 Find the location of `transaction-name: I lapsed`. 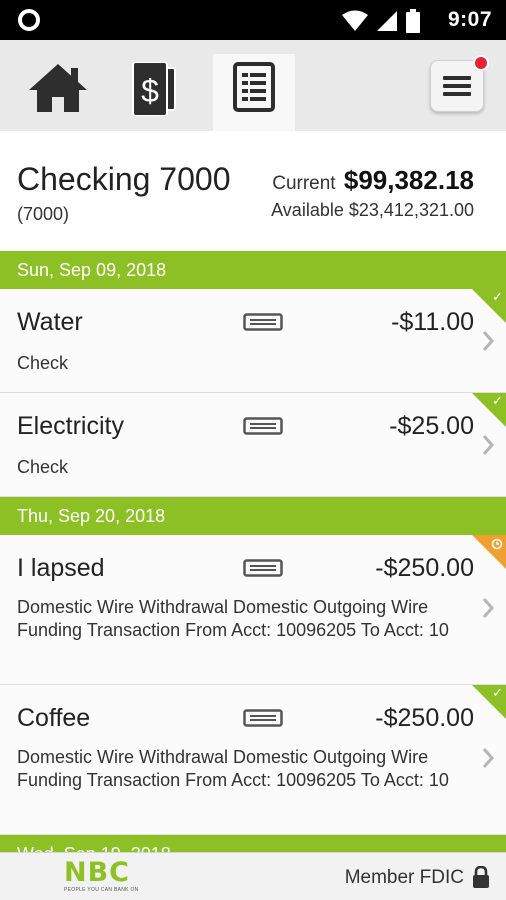

transaction-name: I lapsed is located at coordinates (61, 568).